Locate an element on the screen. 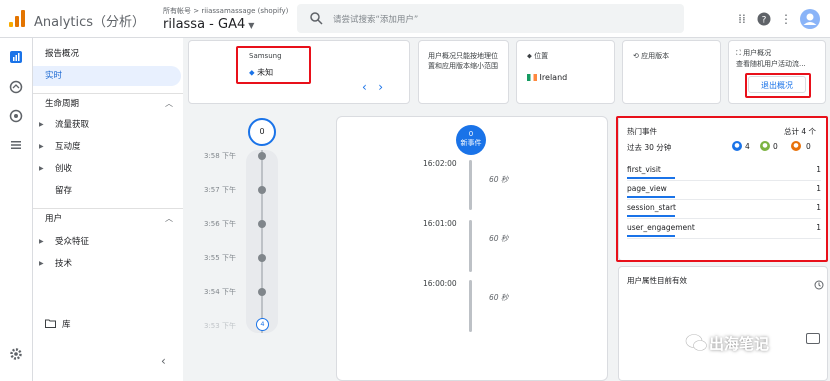  new-events-label: 新事件 is located at coordinates (471, 143).